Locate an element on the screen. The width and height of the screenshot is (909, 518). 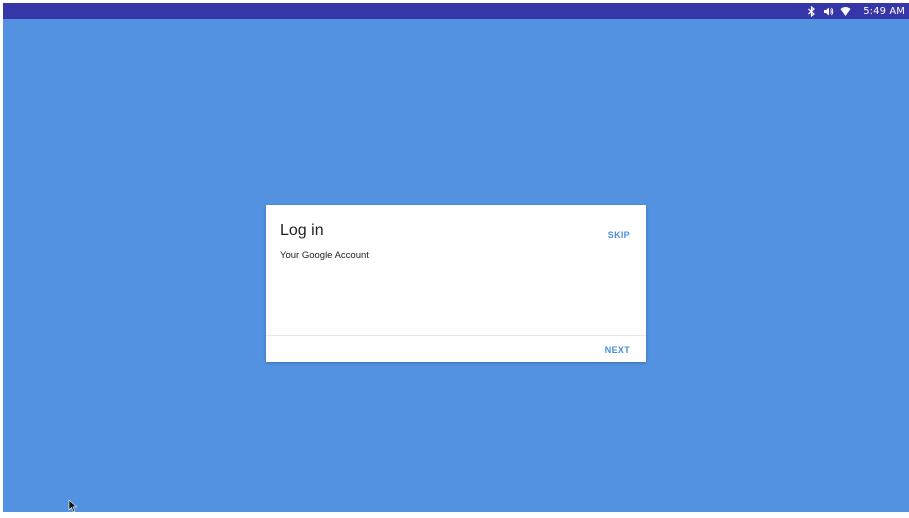
next-button: NEXT is located at coordinates (617, 350).